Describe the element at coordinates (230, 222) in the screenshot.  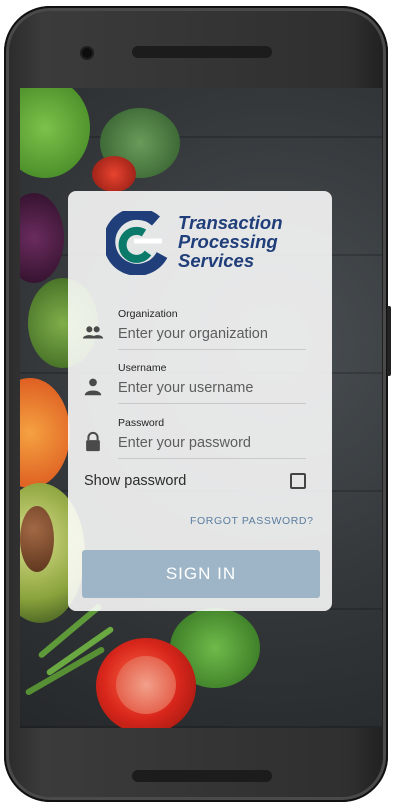
I see `brand-line-1: Transaction` at that location.